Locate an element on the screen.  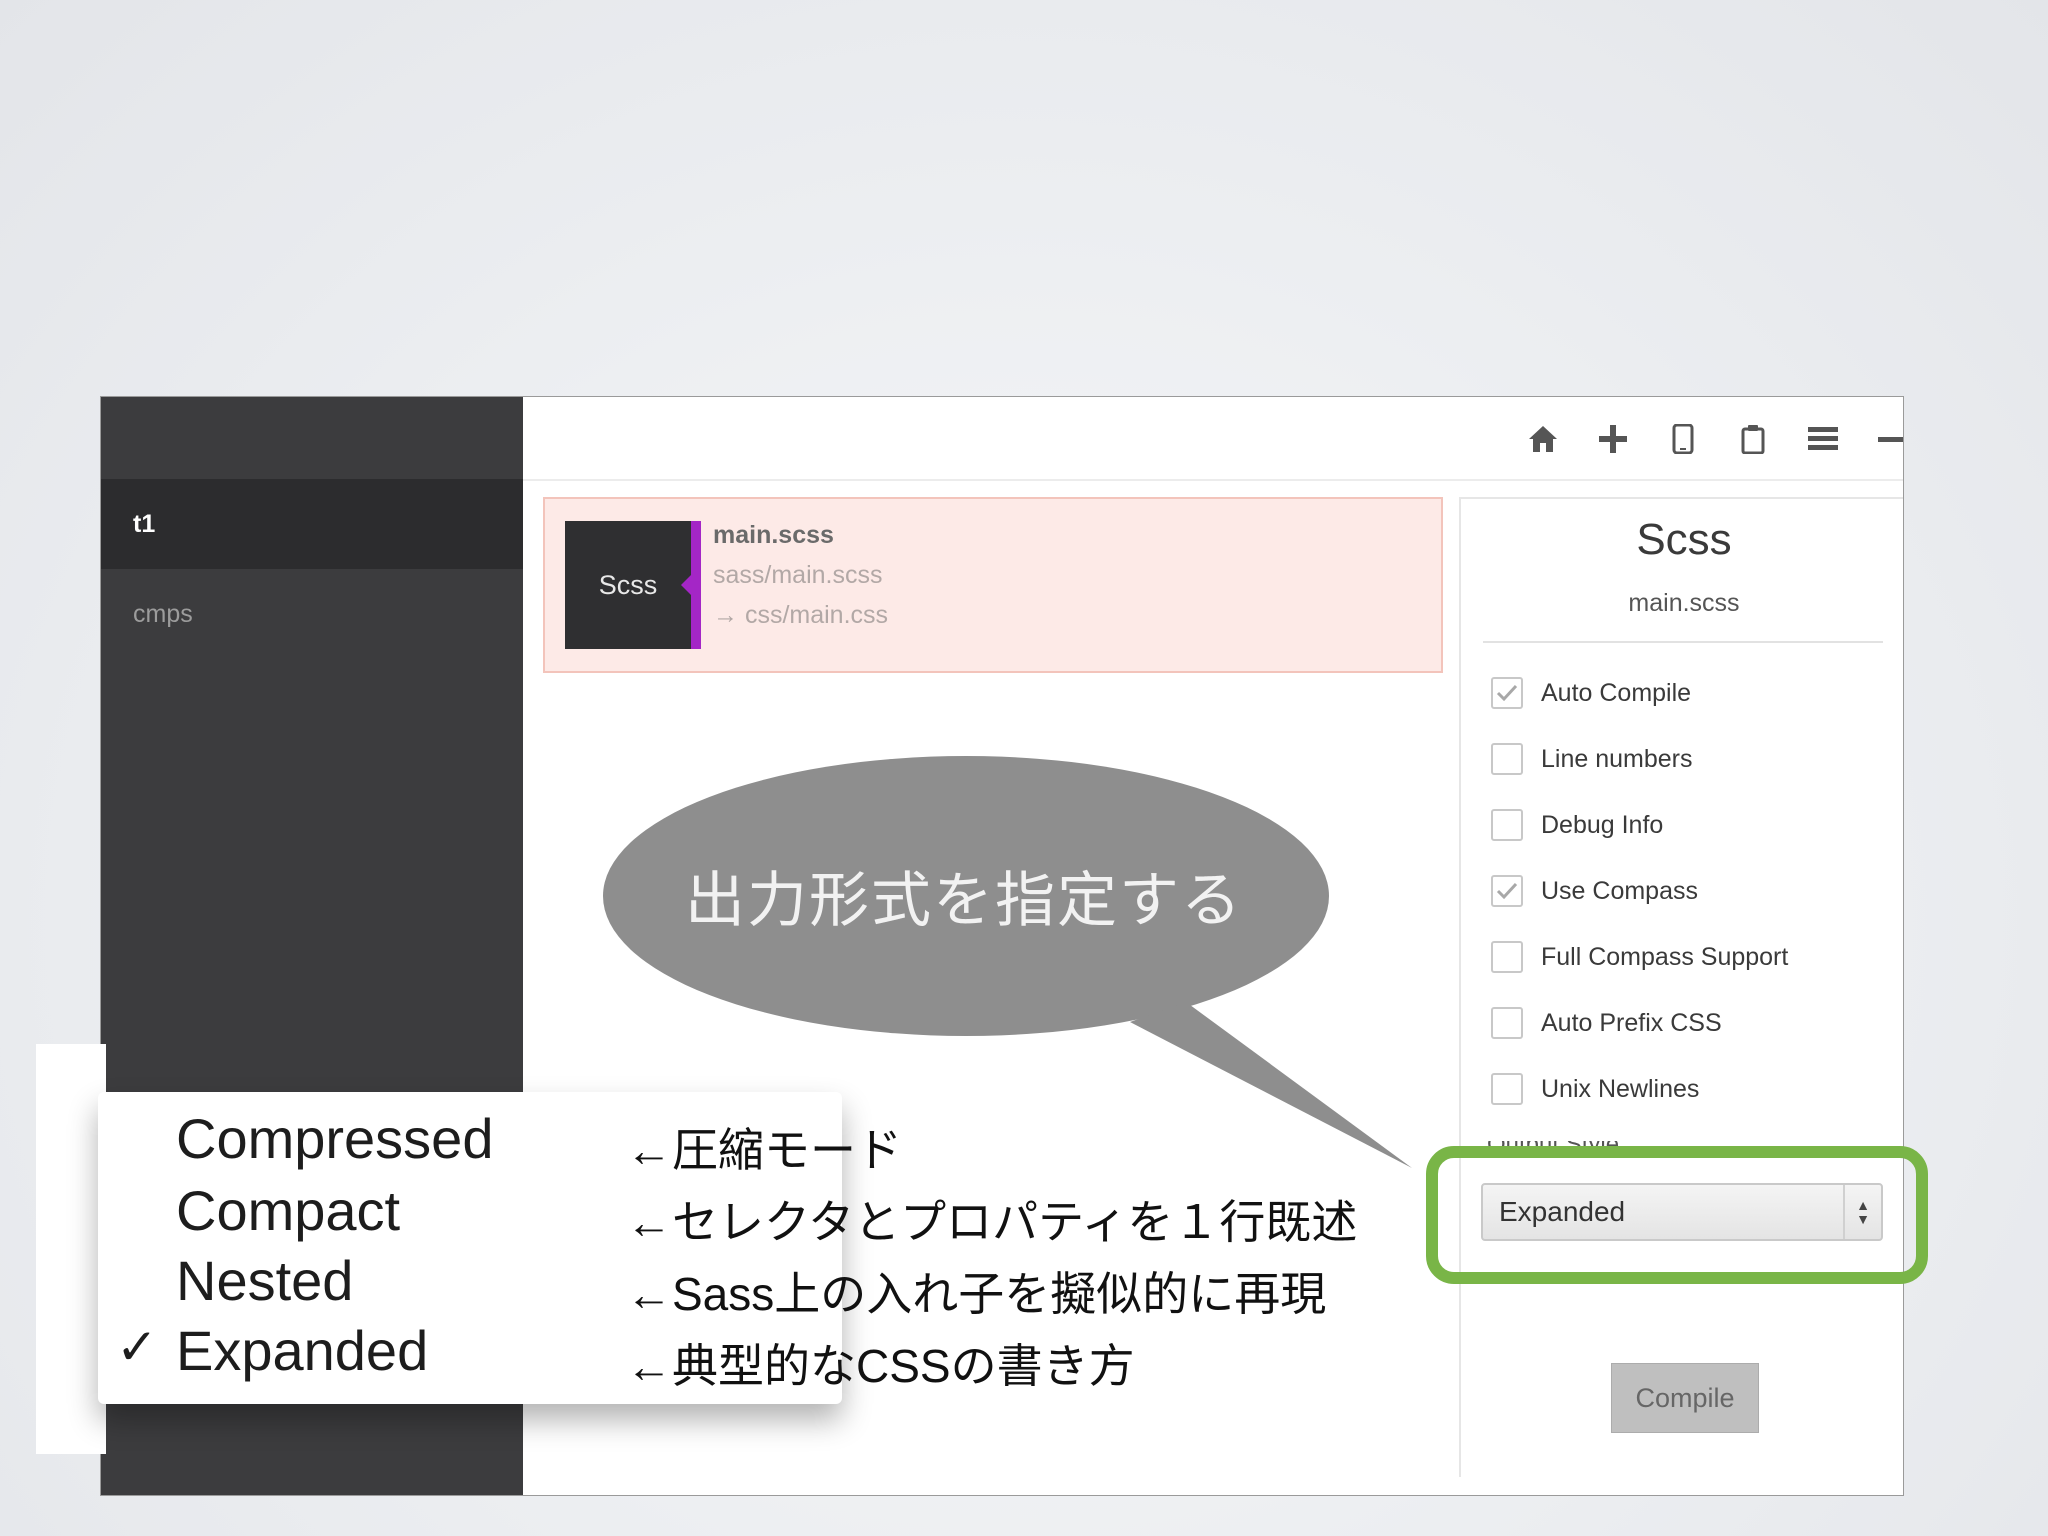
callout-text: 出力形式を指定する is located at coordinates (964, 900).